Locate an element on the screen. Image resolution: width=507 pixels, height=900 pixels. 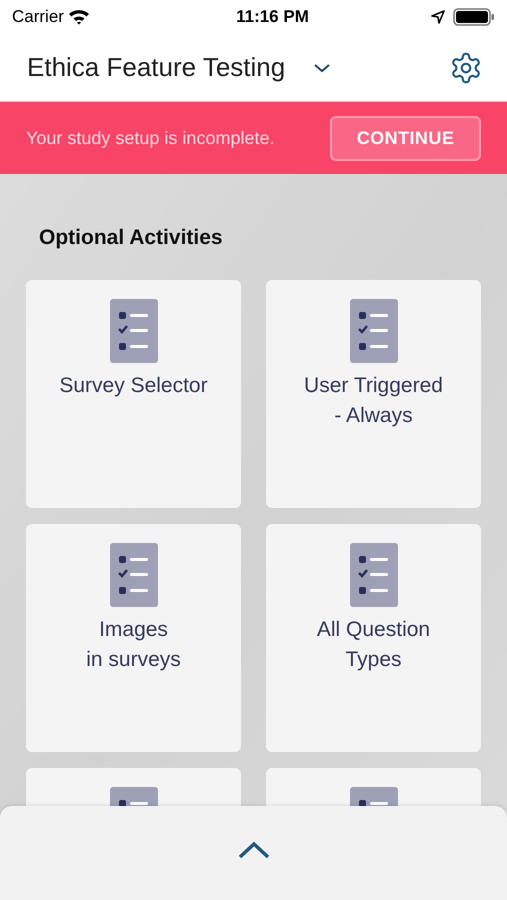
activity-title: All Question is located at coordinates (373, 629).